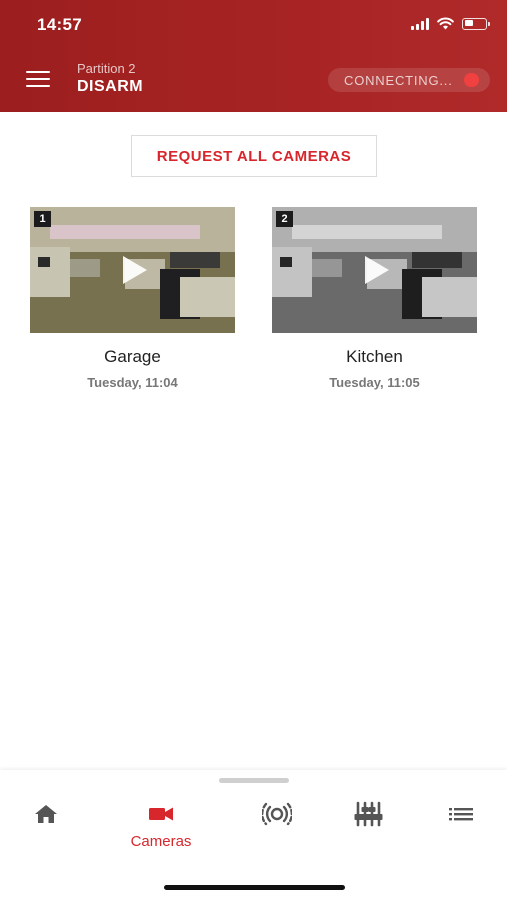 The height and width of the screenshot is (900, 507). I want to click on wifi-icon, so click(445, 23).